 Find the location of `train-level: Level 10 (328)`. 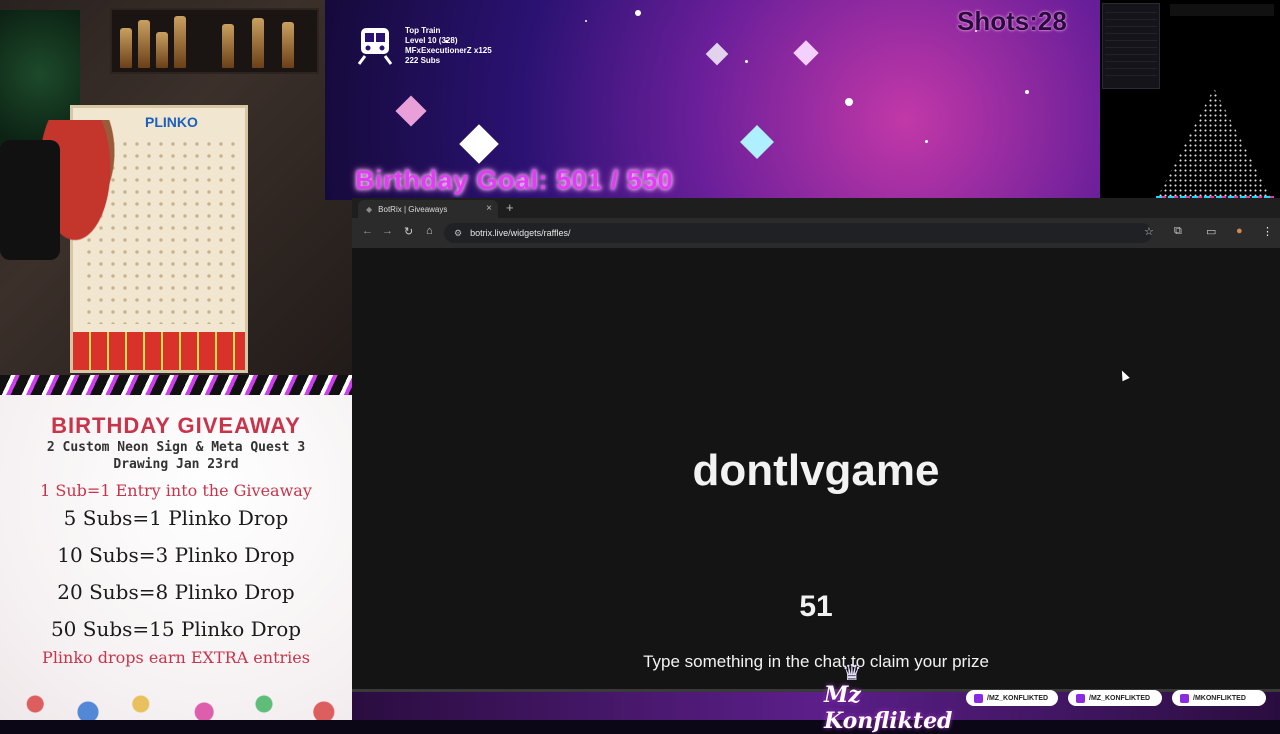

train-level: Level 10 (328) is located at coordinates (431, 40).